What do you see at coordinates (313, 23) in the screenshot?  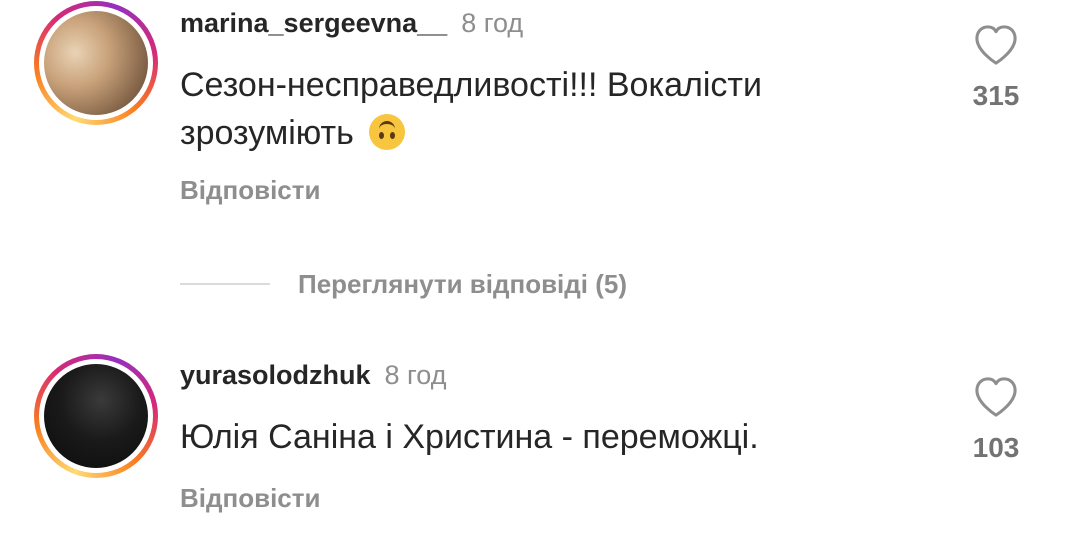 I see `username-link: marina_sergeevna__` at bounding box center [313, 23].